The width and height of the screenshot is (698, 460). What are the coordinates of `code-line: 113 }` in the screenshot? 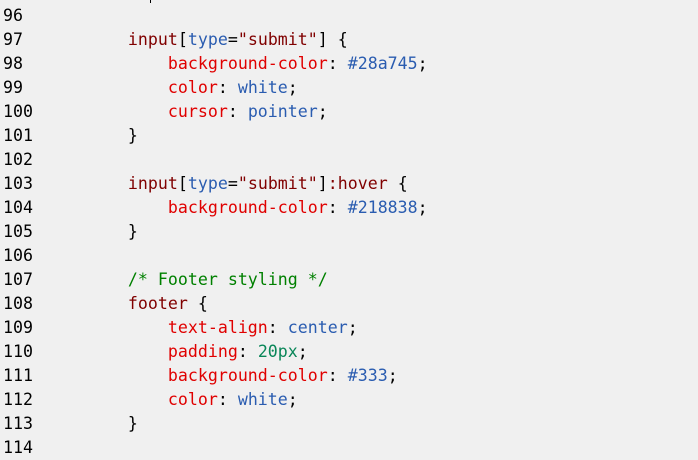 It's located at (349, 424).